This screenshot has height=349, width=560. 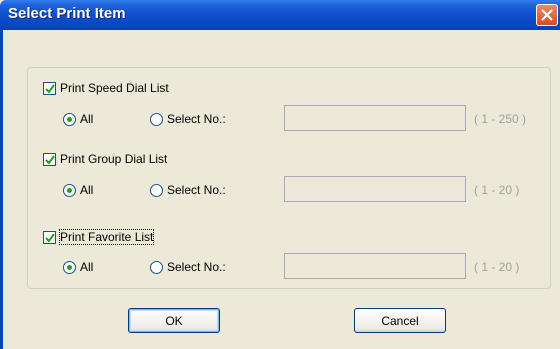 I want to click on speed-dial-all-radio, so click(x=69, y=119).